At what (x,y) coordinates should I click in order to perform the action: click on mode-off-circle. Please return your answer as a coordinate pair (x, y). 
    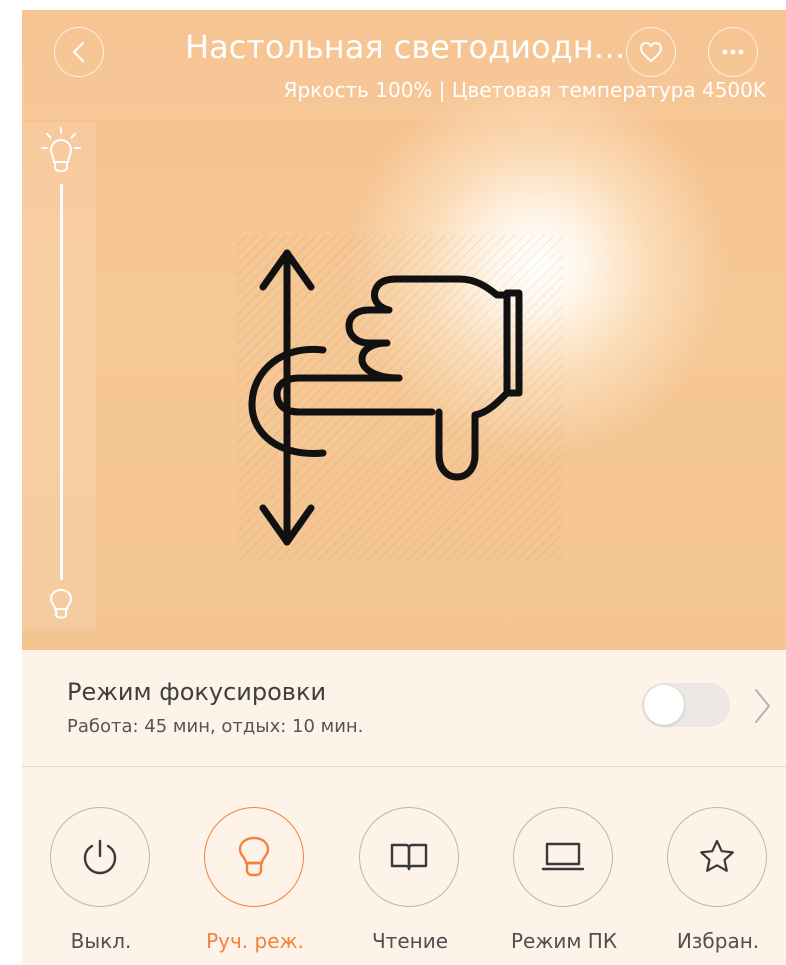
    Looking at the image, I should click on (100, 857).